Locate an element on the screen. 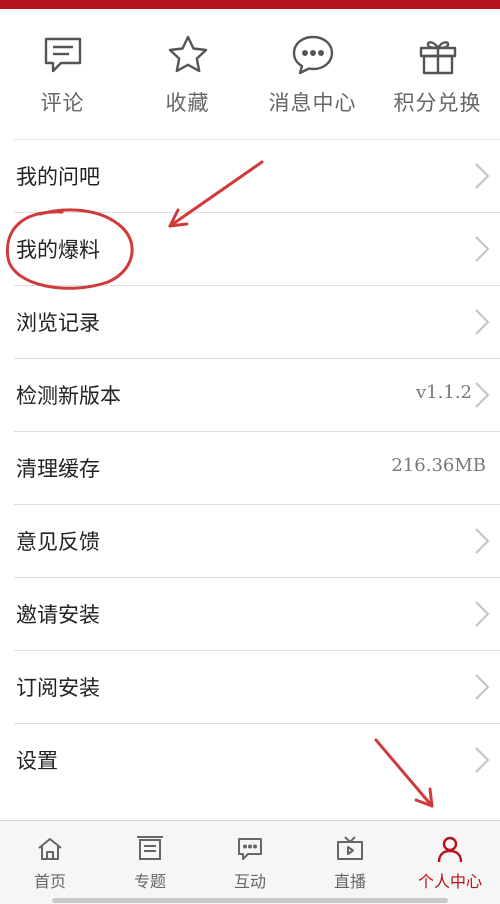 This screenshot has height=904, width=500. quick-messages: 消息中心 is located at coordinates (312, 73).